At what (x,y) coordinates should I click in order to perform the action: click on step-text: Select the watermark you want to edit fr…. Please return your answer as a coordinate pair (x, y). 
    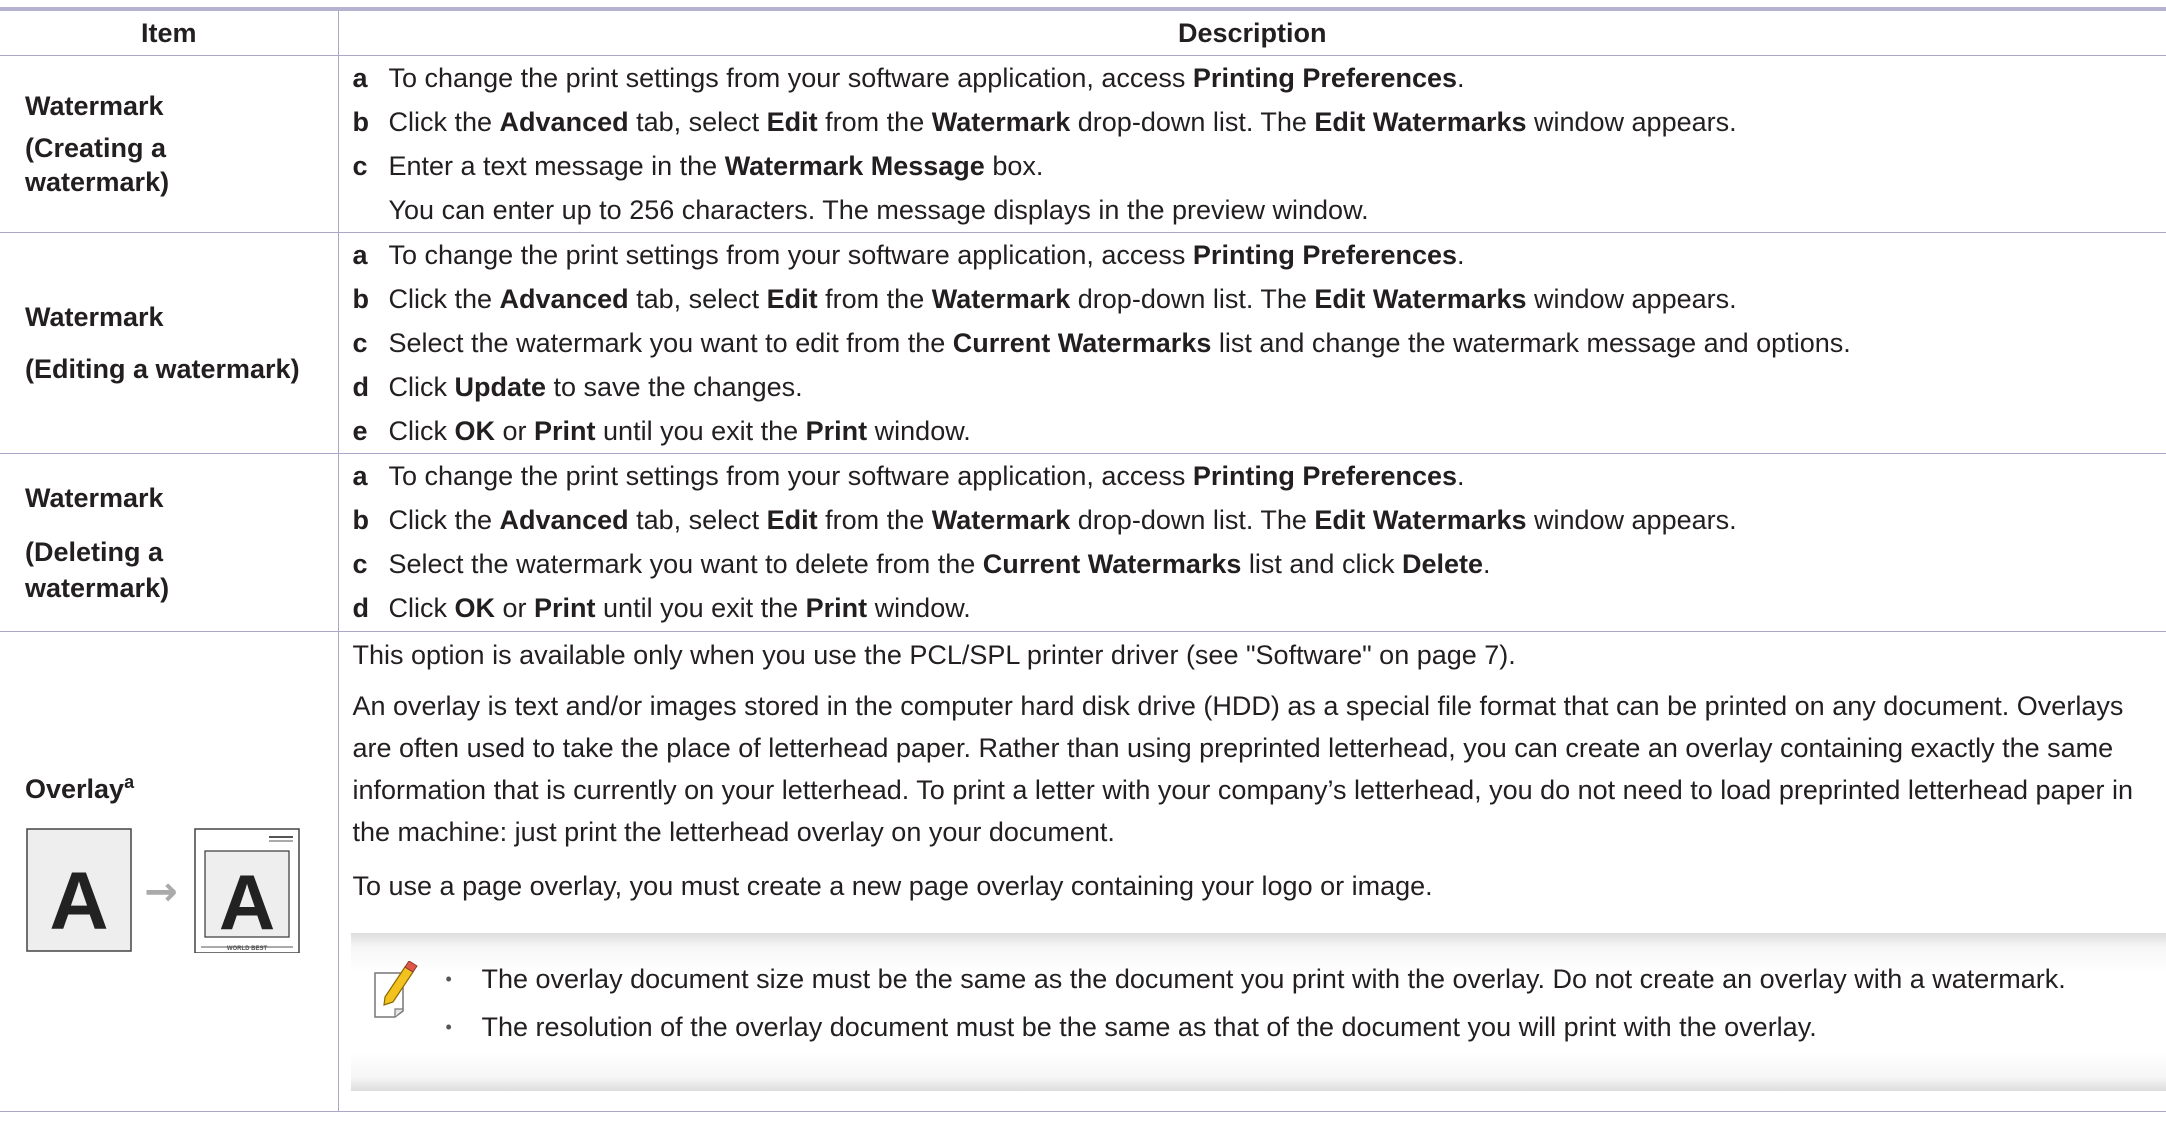
    Looking at the image, I should click on (1119, 342).